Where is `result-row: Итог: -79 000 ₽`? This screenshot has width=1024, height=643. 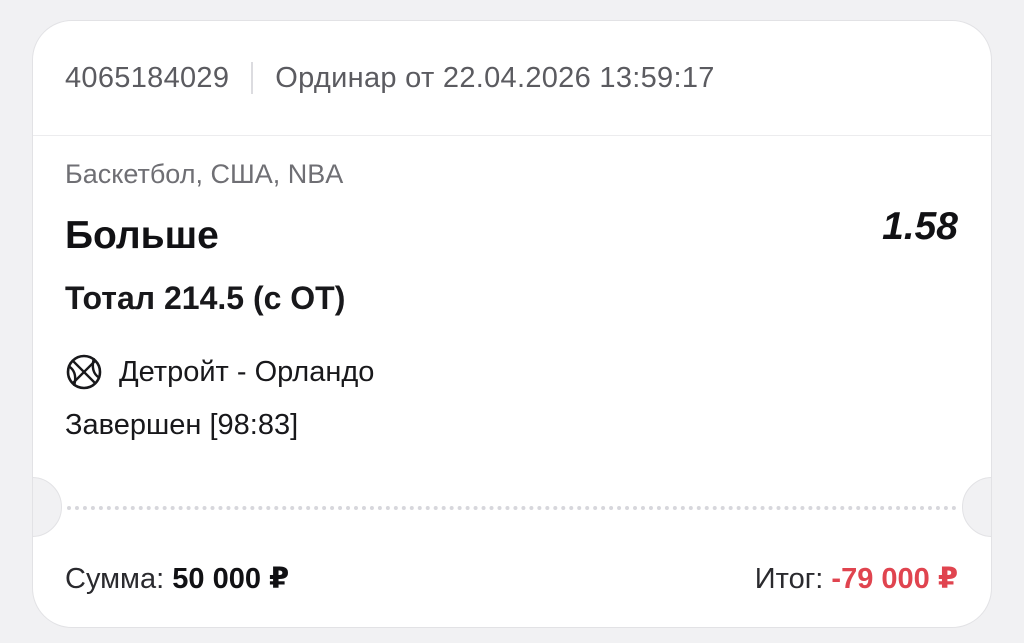
result-row: Итог: -79 000 ₽ is located at coordinates (856, 578).